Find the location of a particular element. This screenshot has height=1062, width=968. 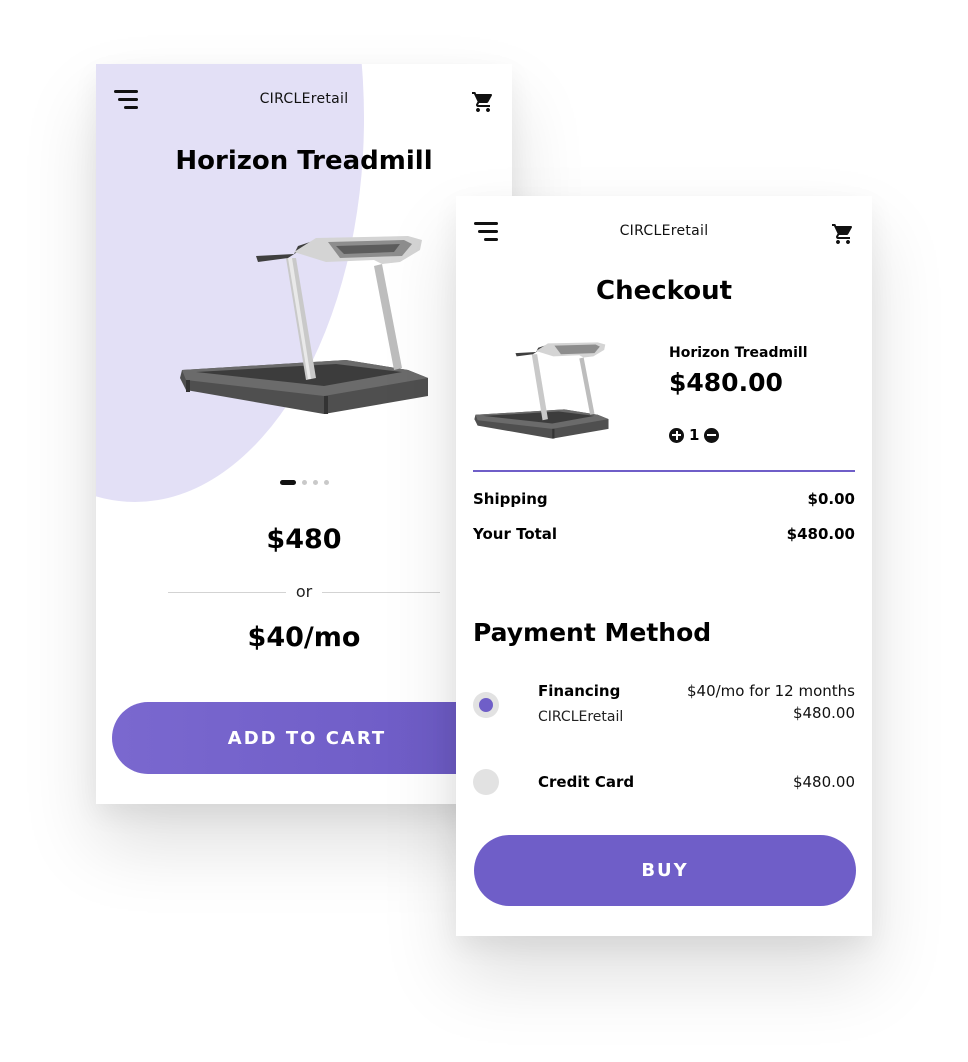

shipping-row: Shipping $0.00 is located at coordinates (664, 499).